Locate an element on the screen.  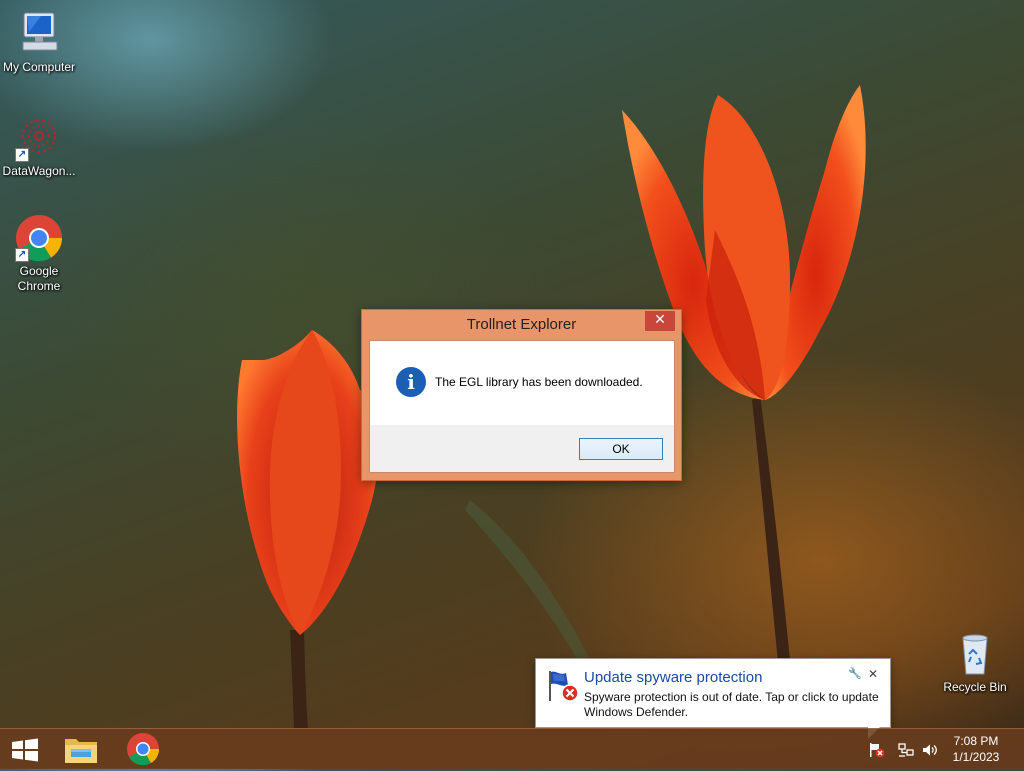
windows-start-icon is located at coordinates (25, 750).